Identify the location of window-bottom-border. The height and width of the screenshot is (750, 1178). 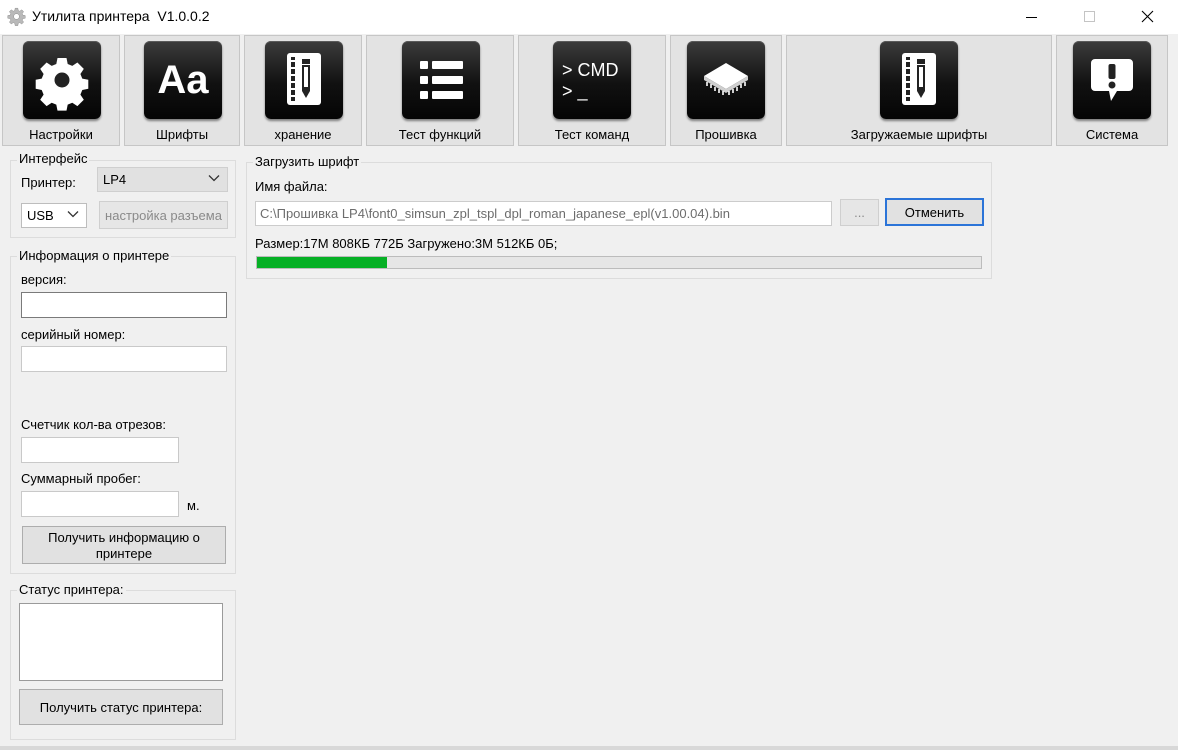
(589, 748).